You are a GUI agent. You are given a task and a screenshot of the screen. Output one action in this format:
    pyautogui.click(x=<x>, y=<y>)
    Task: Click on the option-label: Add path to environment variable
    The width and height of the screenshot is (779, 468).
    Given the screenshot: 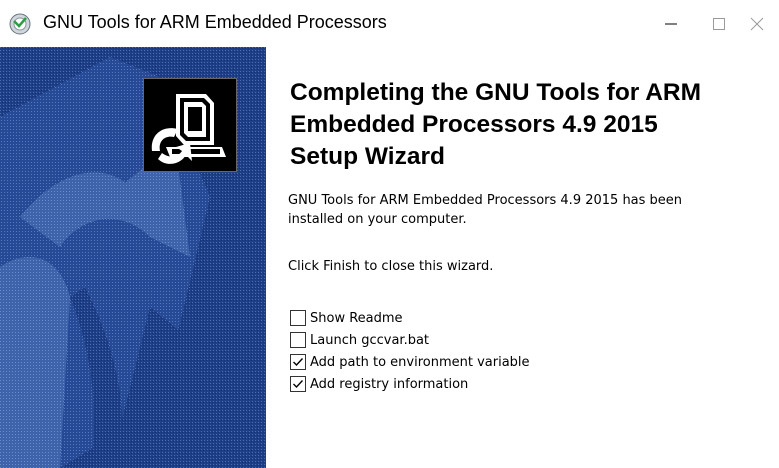 What is the action you would take?
    pyautogui.click(x=420, y=362)
    